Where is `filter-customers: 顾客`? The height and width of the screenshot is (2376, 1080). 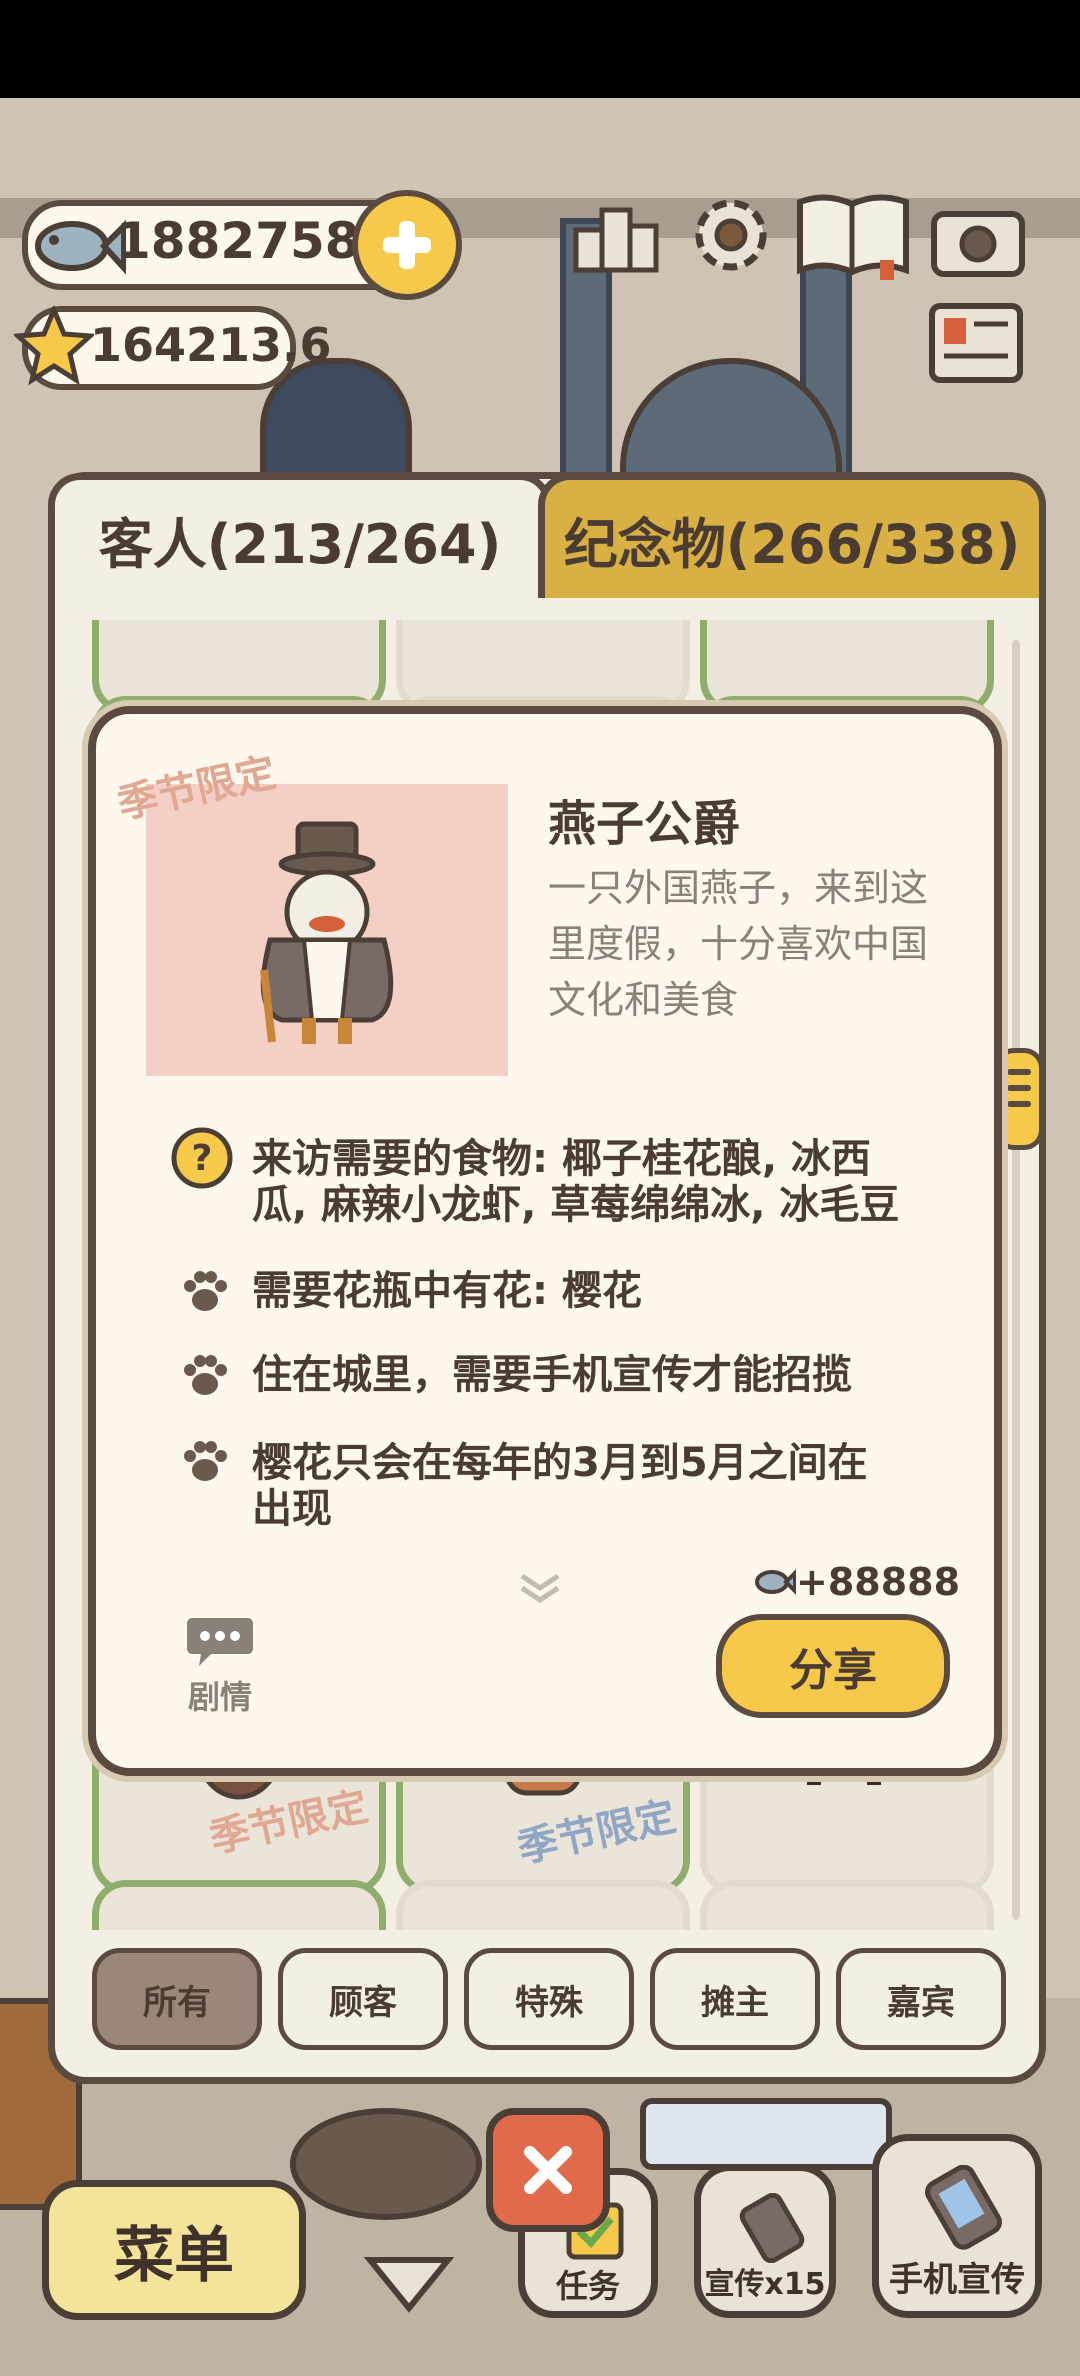 filter-customers: 顾客 is located at coordinates (363, 1999).